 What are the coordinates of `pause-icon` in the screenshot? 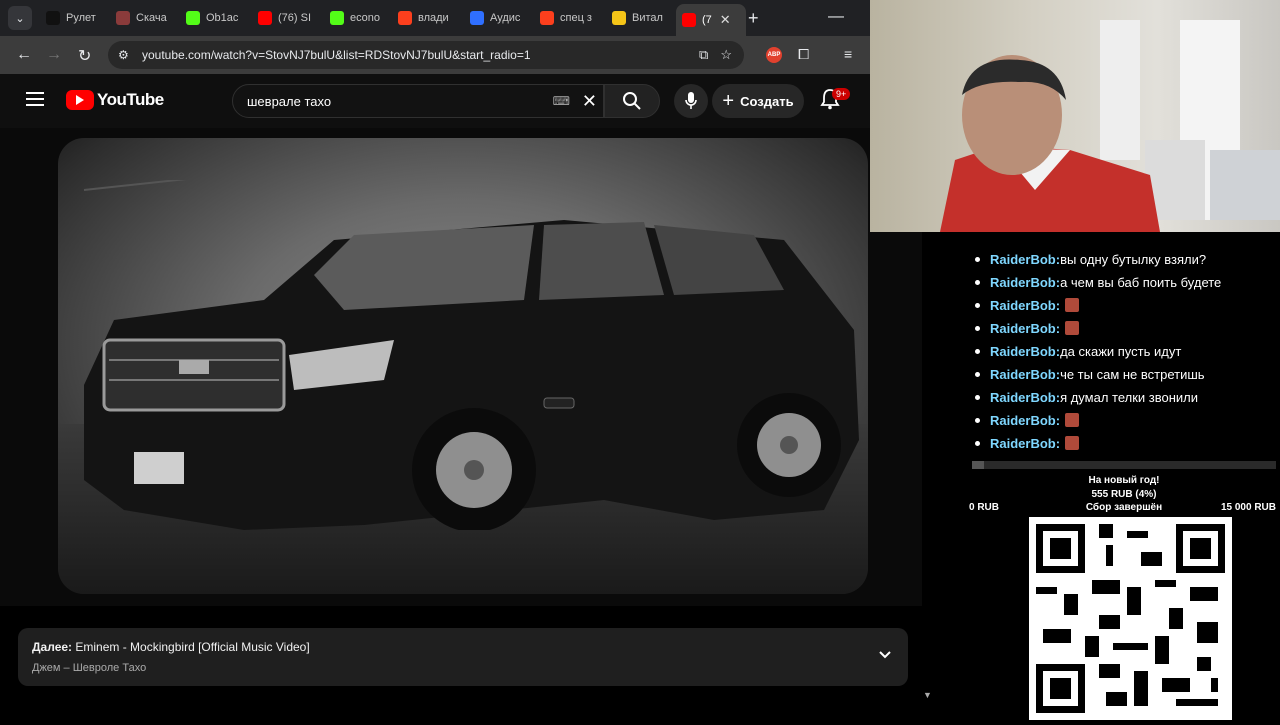 It's located at (477, 18).